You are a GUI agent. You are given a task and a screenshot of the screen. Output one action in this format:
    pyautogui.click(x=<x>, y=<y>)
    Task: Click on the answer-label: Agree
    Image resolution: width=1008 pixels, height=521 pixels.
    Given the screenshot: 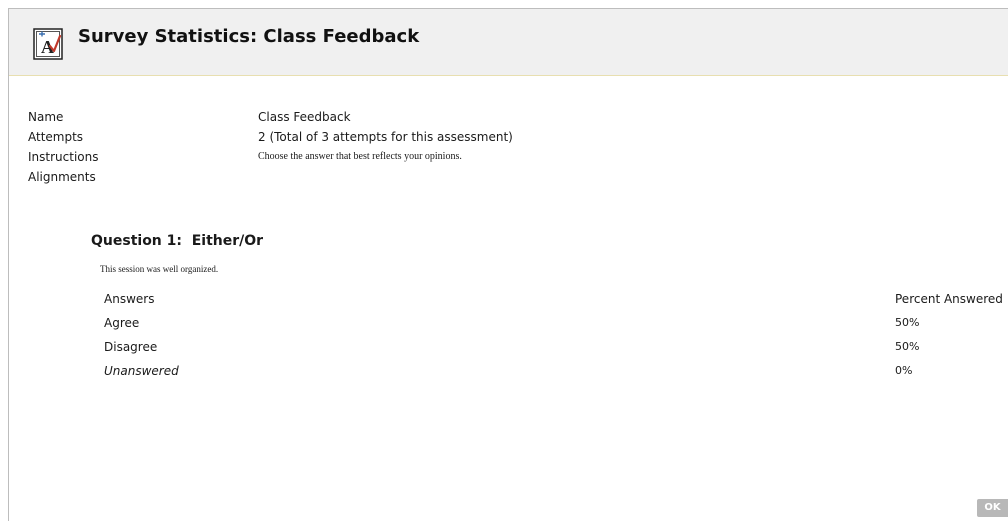 What is the action you would take?
    pyautogui.click(x=122, y=323)
    